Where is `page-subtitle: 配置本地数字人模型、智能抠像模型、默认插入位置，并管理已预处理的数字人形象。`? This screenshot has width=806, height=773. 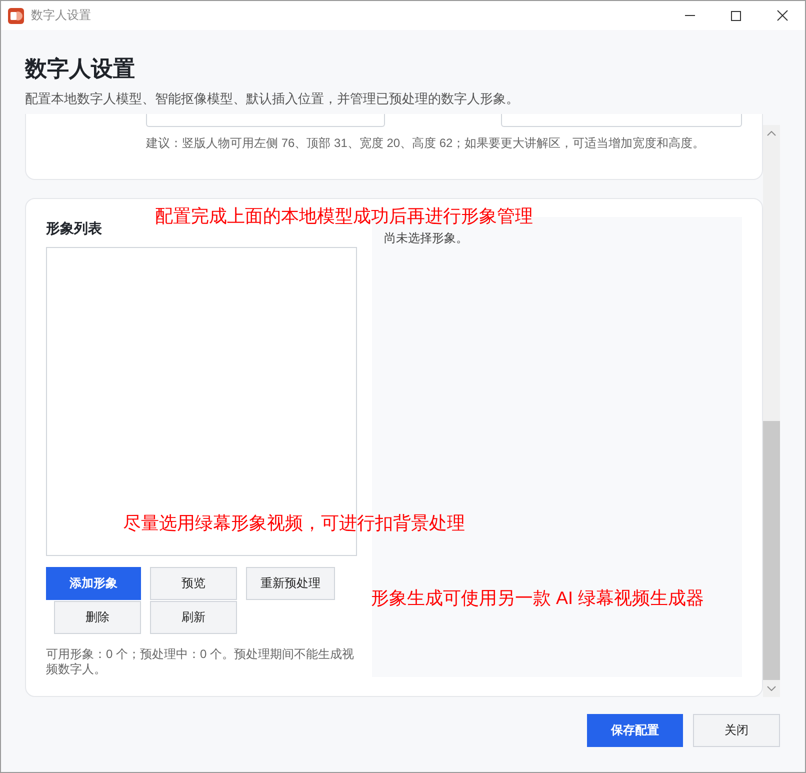
page-subtitle: 配置本地数字人模型、智能抠像模型、默认插入位置，并管理已预处理的数字人形象。 is located at coordinates (272, 99).